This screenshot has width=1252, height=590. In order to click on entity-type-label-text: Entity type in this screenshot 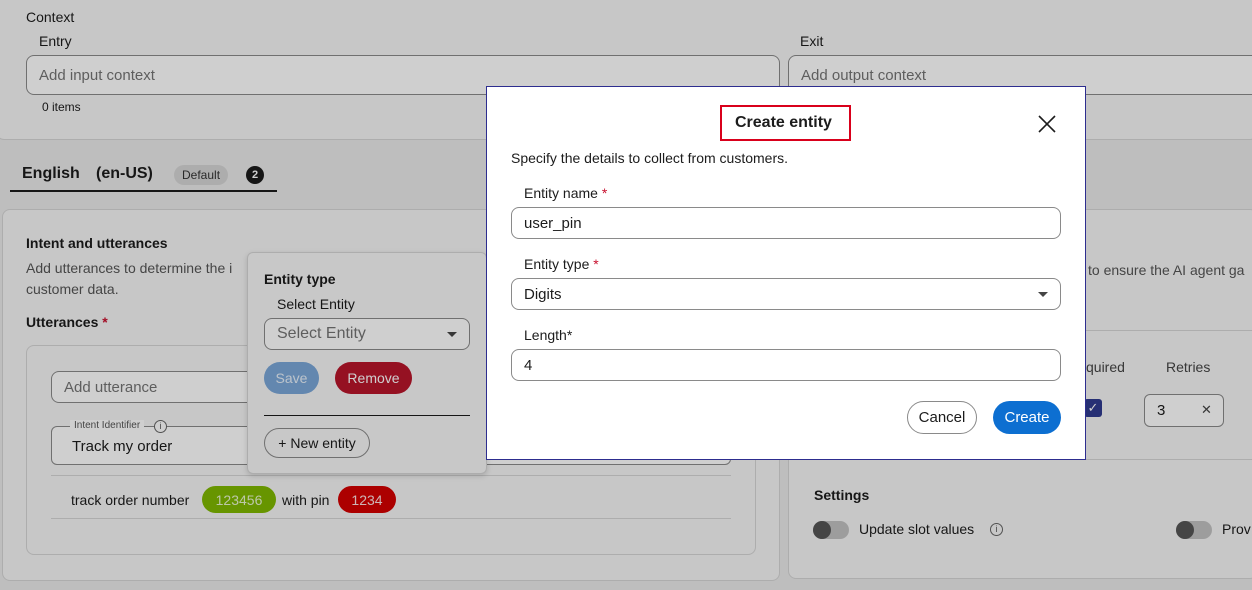, I will do `click(557, 264)`.